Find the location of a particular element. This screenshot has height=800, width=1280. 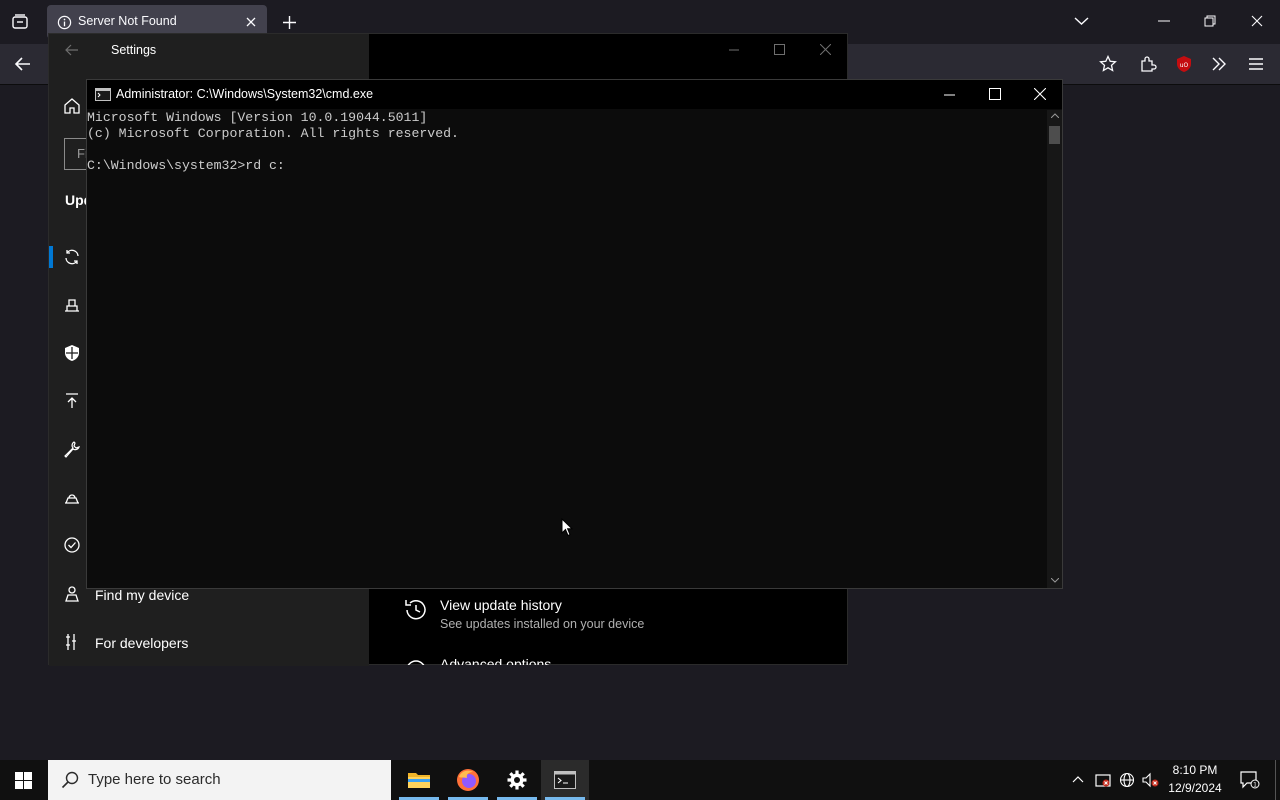

windows-start-icon is located at coordinates (23, 780).